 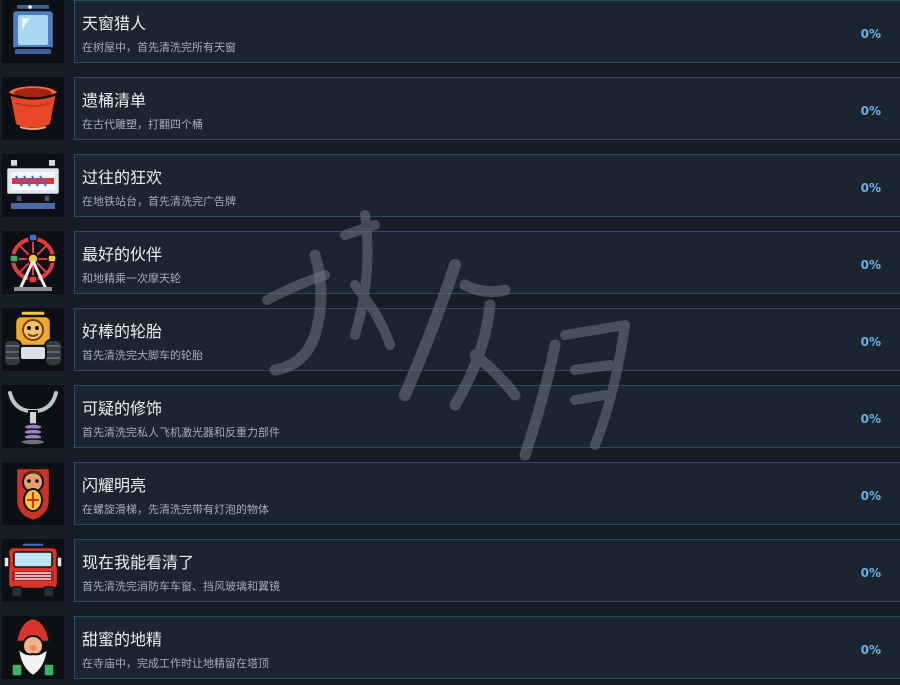 I want to click on ferris-wheel-icon, so click(x=33, y=262).